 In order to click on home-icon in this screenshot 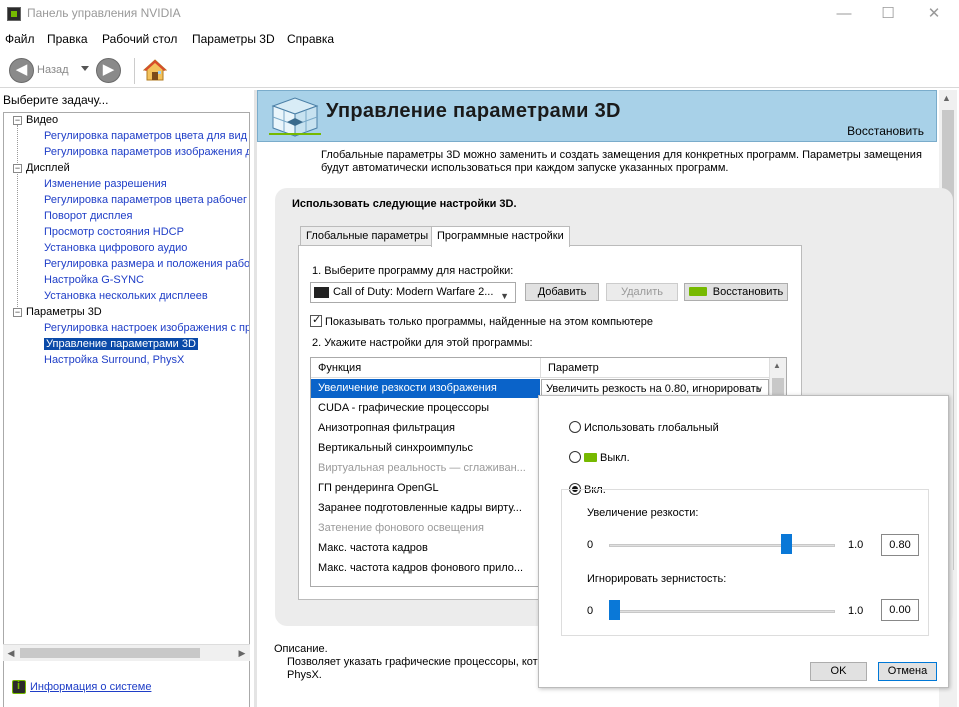, I will do `click(155, 70)`.